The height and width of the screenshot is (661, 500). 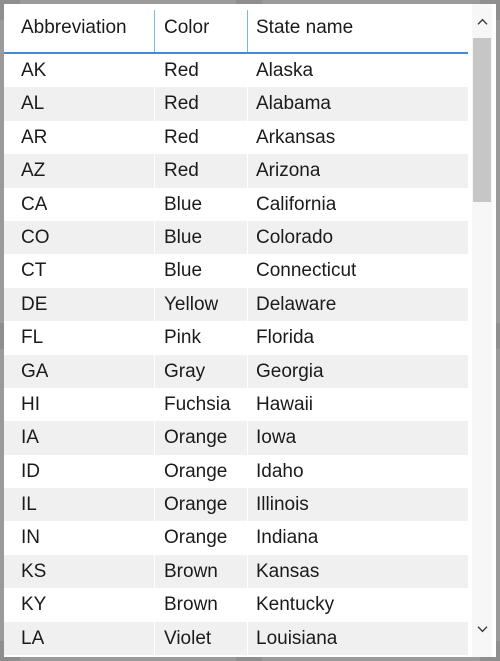 What do you see at coordinates (482, 330) in the screenshot?
I see `vertical-scrollbar` at bounding box center [482, 330].